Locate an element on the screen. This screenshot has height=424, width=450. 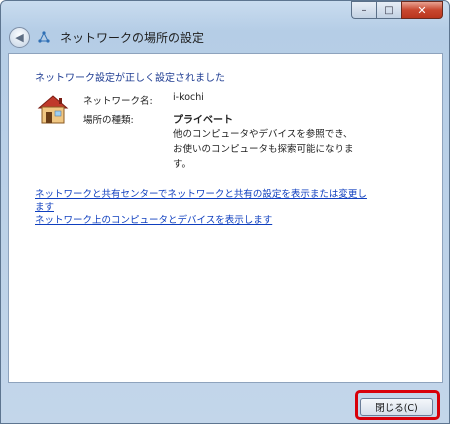
back-arrow-icon: ◀ is located at coordinates (19, 37).